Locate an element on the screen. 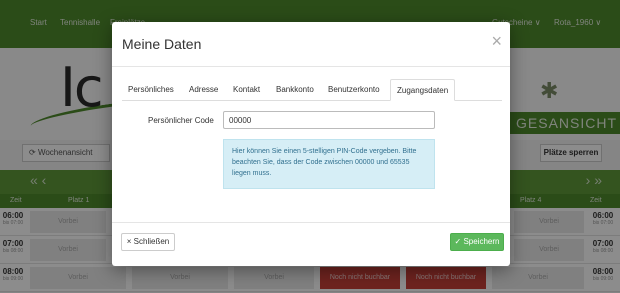 This screenshot has width=620, height=293. tab-bankkonto: Bankkonto is located at coordinates (295, 90).